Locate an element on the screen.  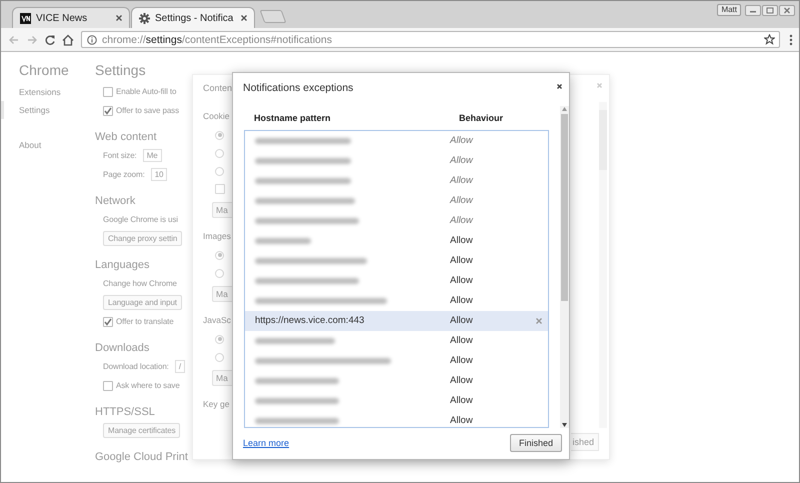
hostname-text: https://news.vice.com:443 is located at coordinates (310, 320).